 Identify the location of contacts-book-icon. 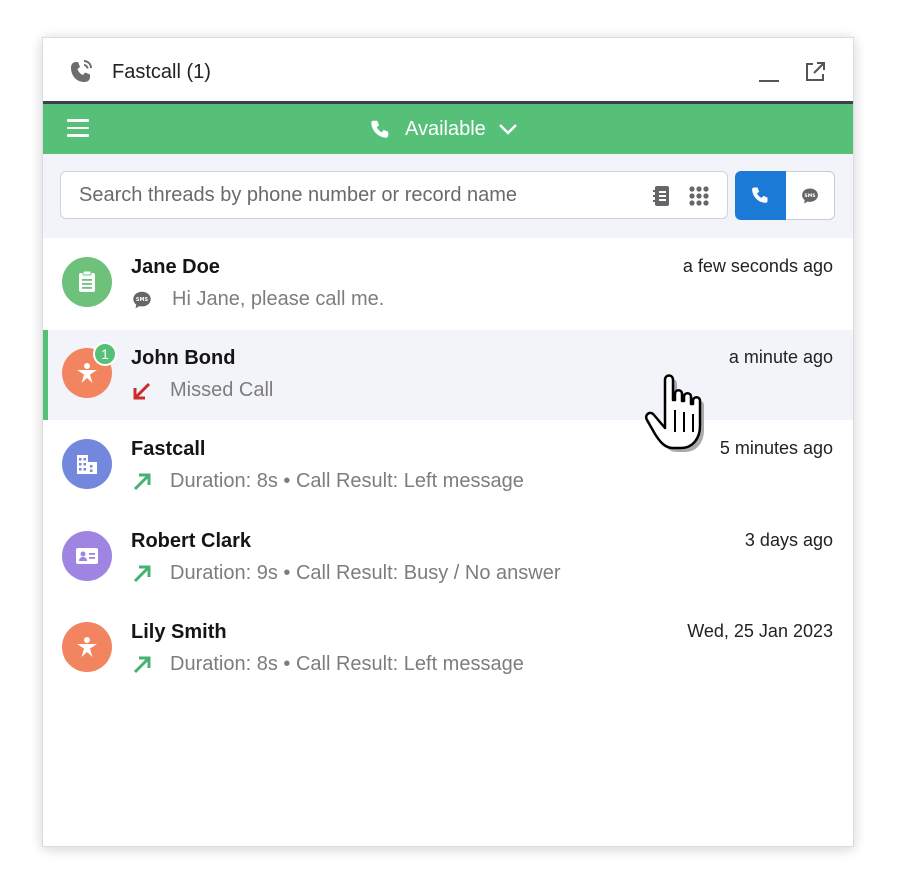
(662, 196).